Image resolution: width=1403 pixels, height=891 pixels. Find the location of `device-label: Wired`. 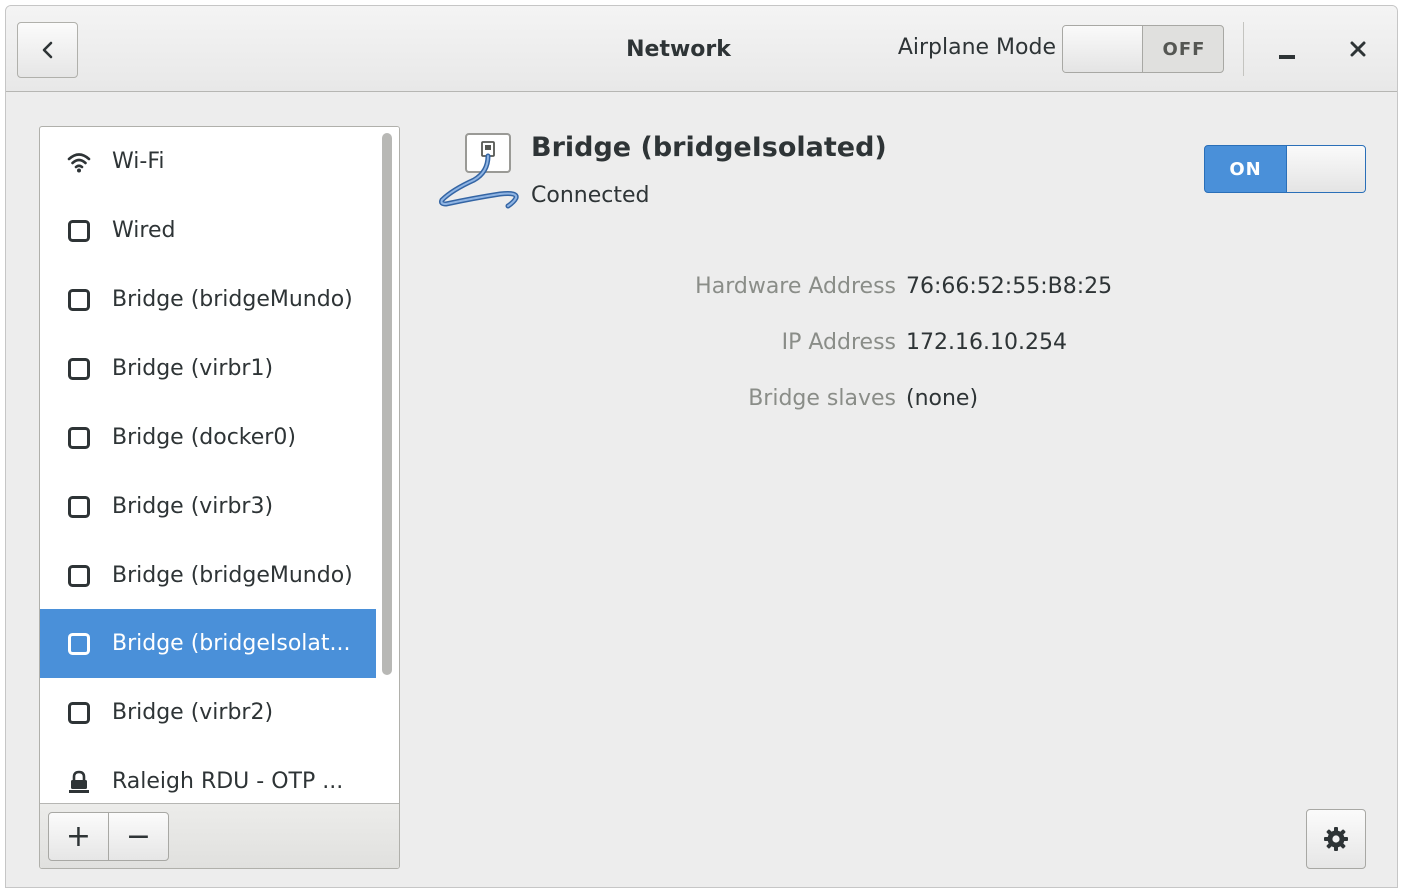

device-label: Wired is located at coordinates (144, 230).